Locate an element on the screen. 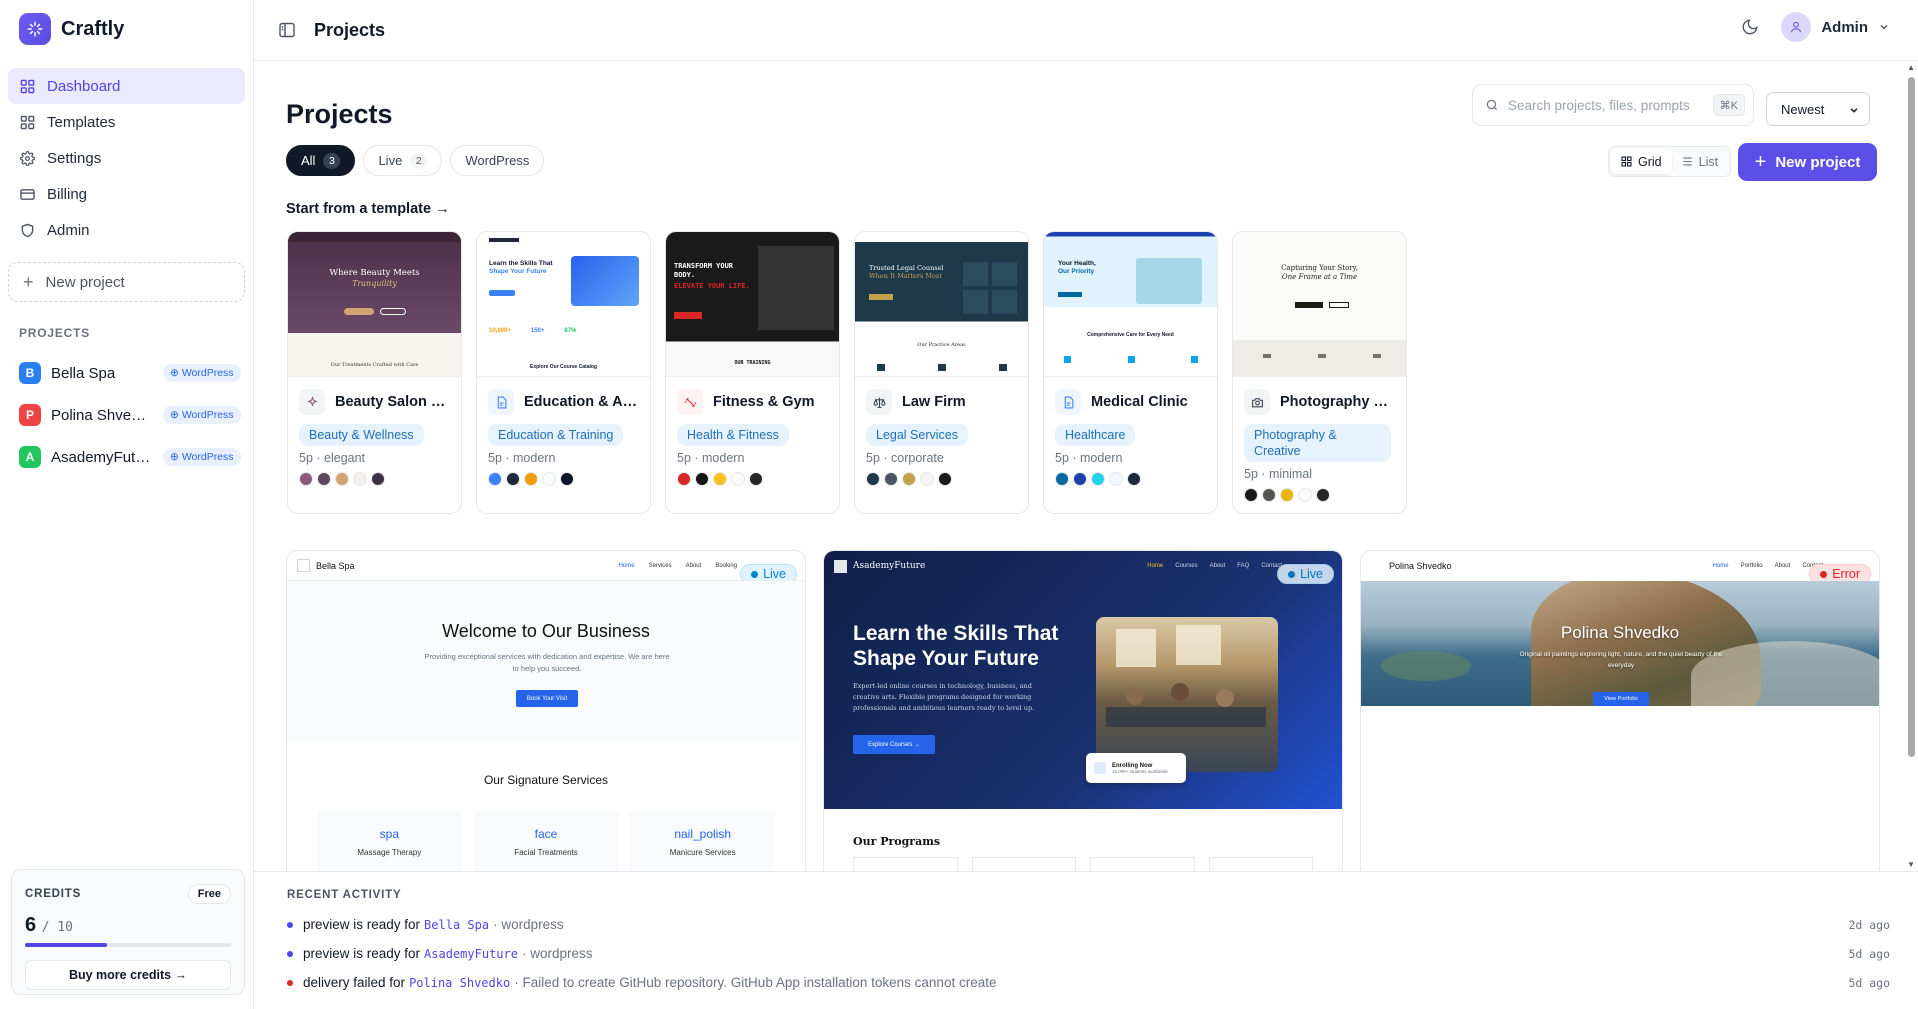 The height and width of the screenshot is (1009, 1918). nav-item-billing: Billing is located at coordinates (126, 194).